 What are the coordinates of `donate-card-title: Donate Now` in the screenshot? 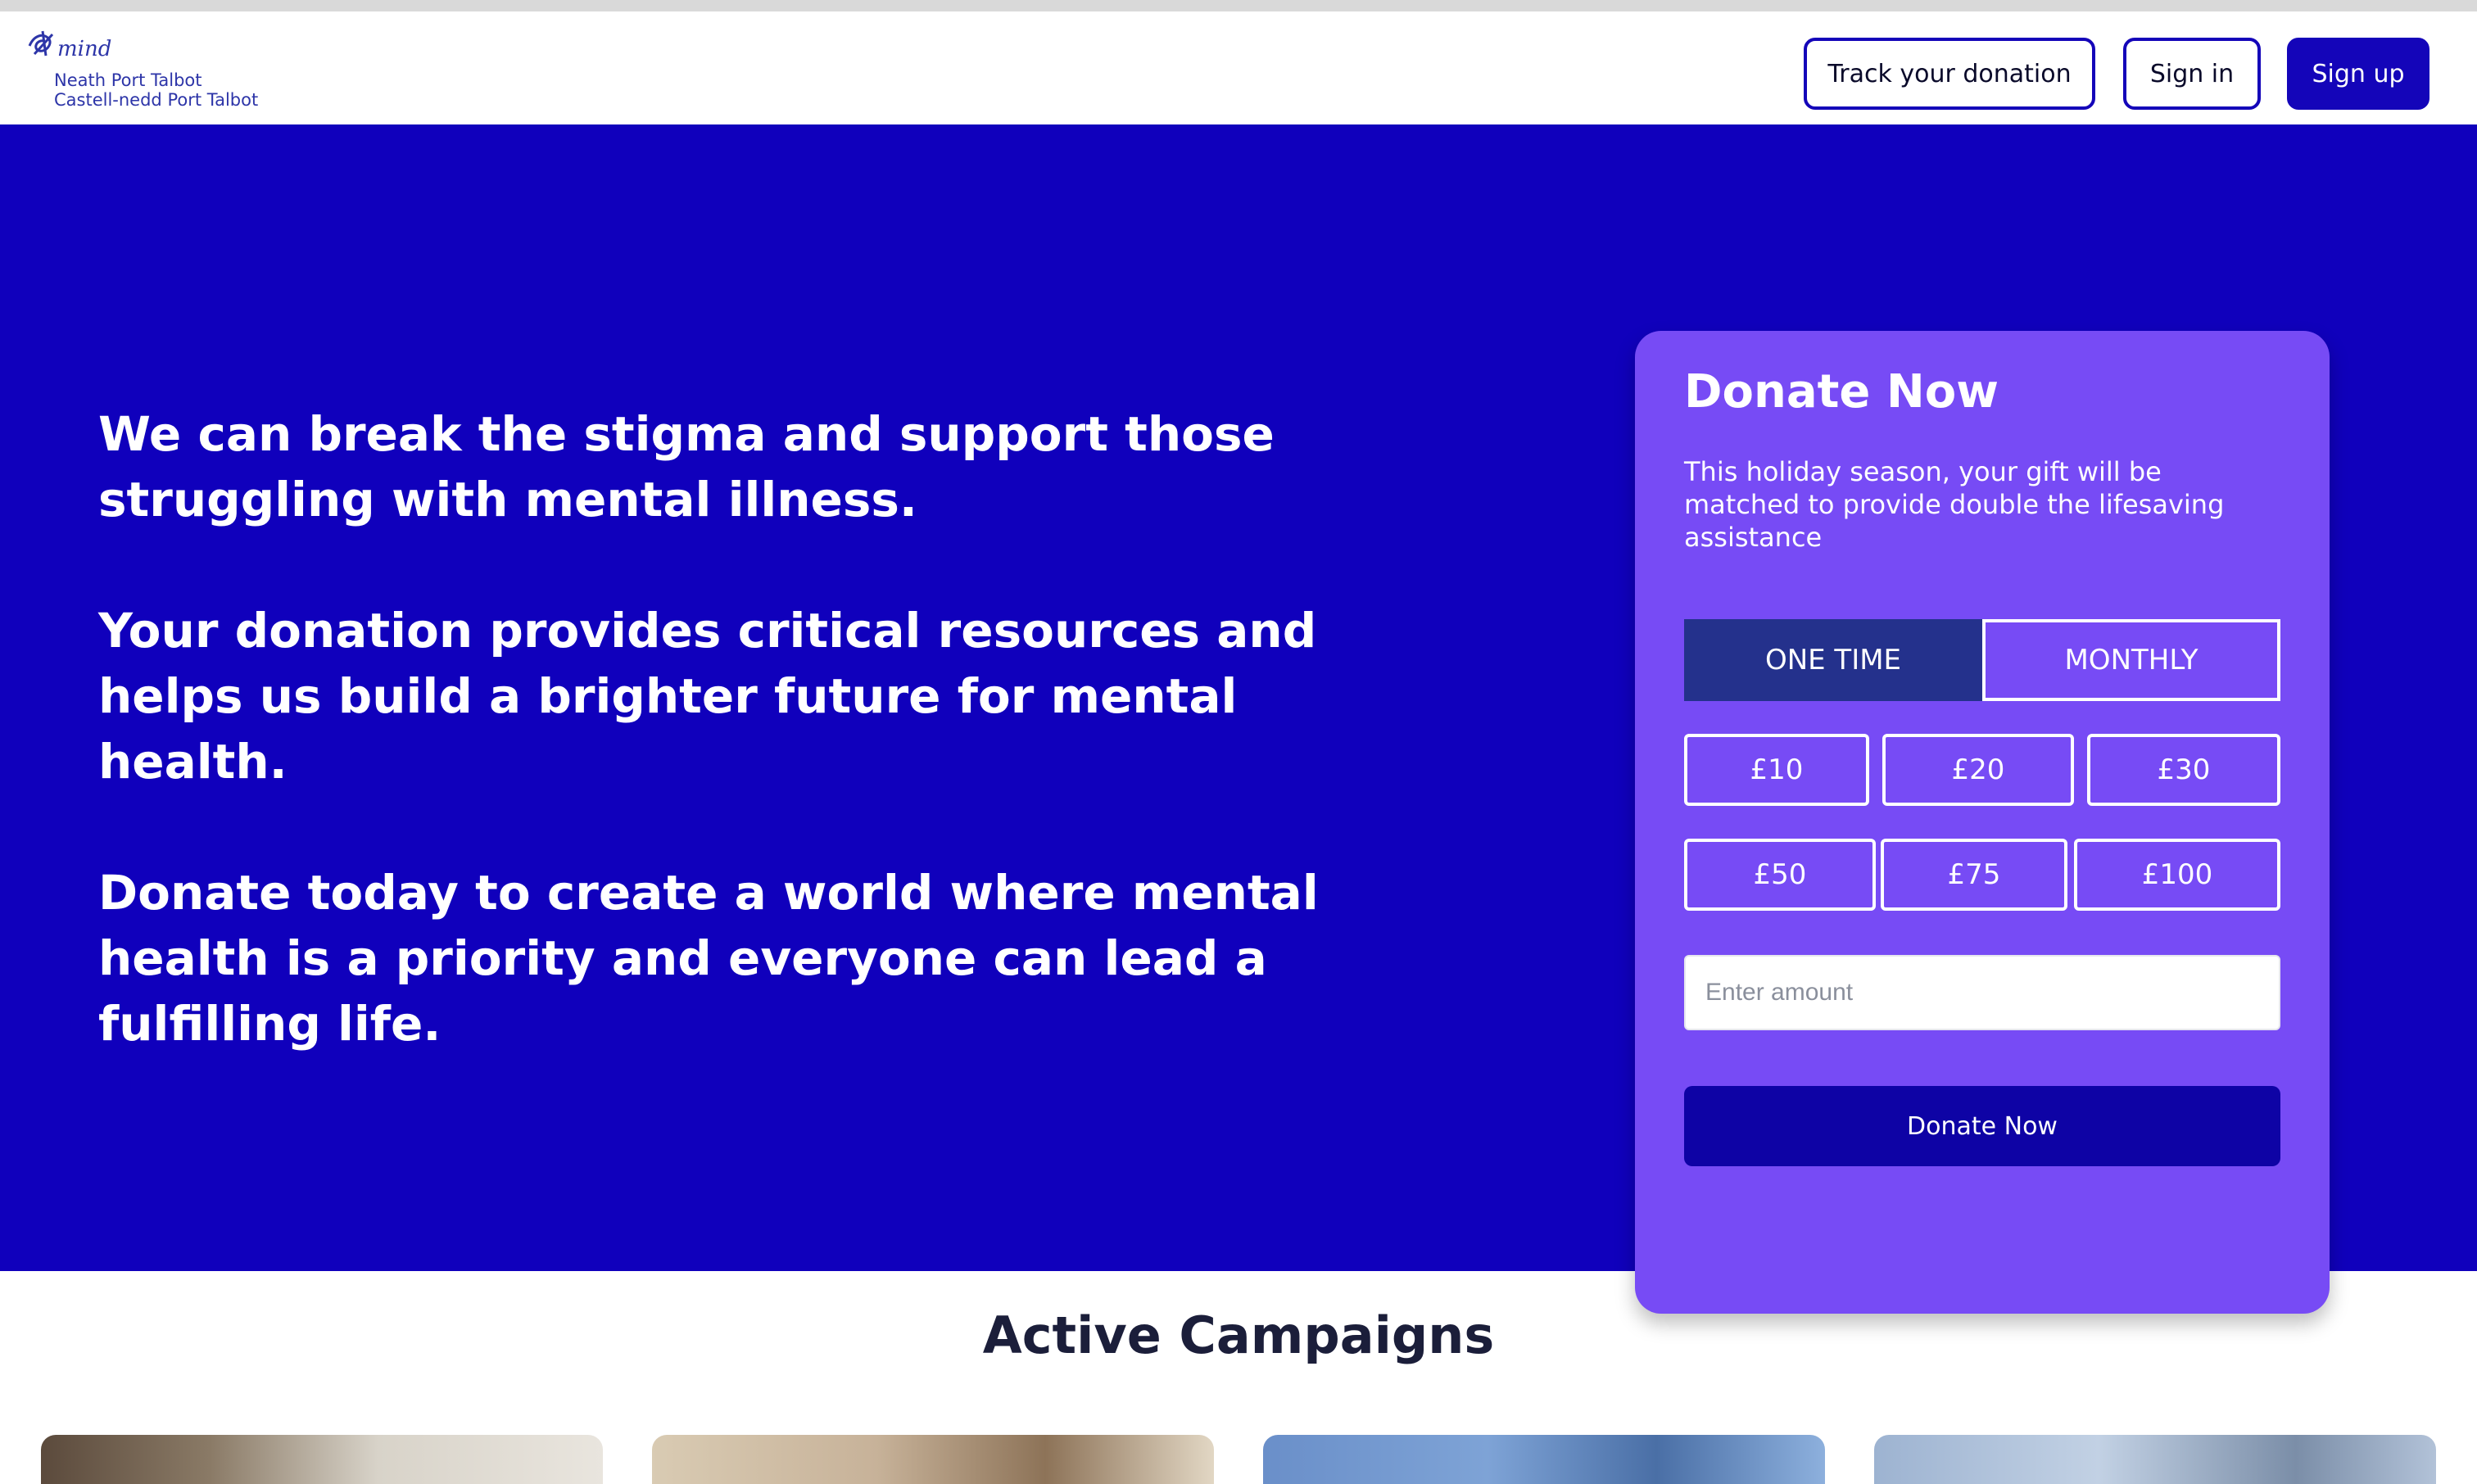 It's located at (1841, 392).